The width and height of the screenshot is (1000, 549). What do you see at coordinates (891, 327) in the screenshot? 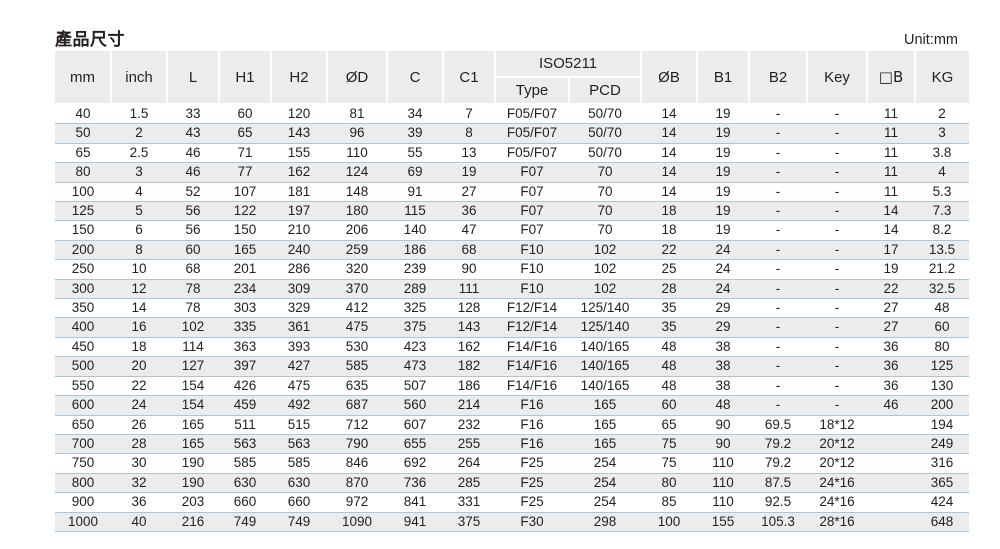
I see `cell-square-b: 27` at bounding box center [891, 327].